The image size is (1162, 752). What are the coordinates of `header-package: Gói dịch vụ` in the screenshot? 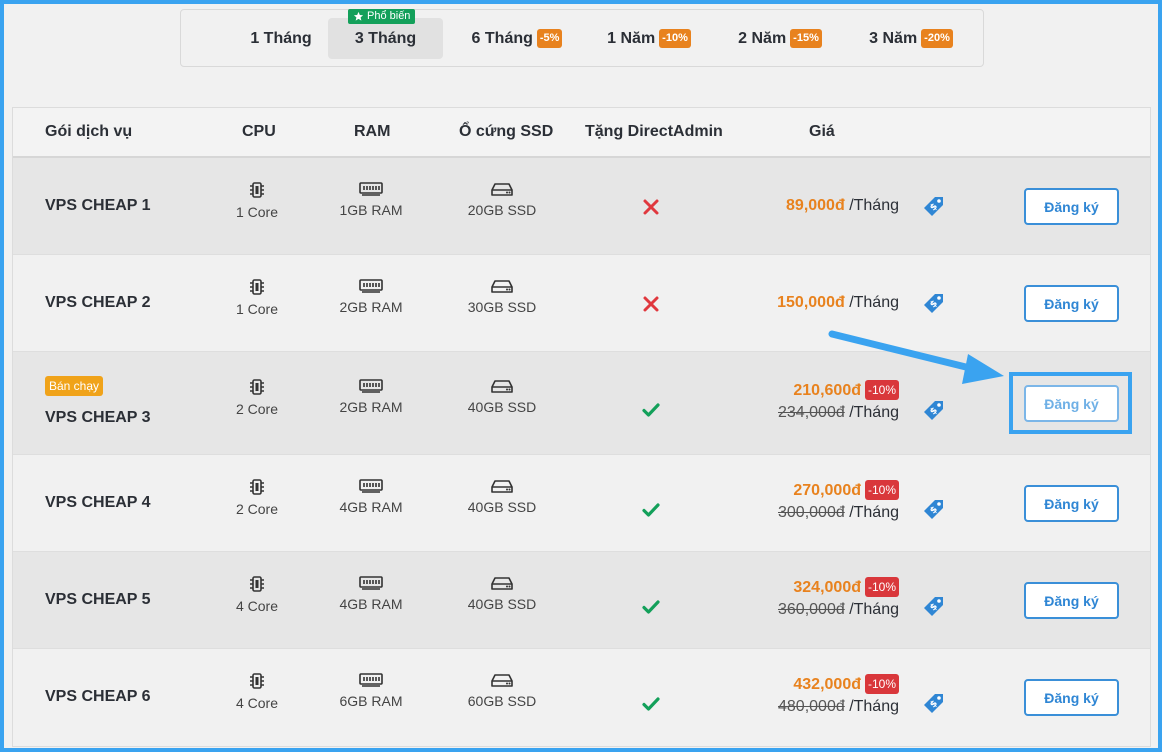 It's located at (89, 131).